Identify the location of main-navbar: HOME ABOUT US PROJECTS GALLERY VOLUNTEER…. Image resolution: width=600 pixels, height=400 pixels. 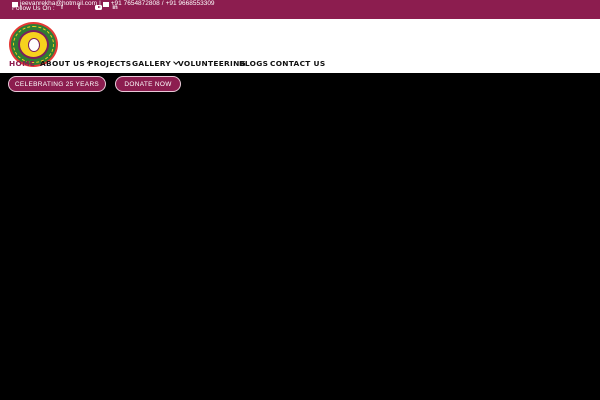
(300, 46).